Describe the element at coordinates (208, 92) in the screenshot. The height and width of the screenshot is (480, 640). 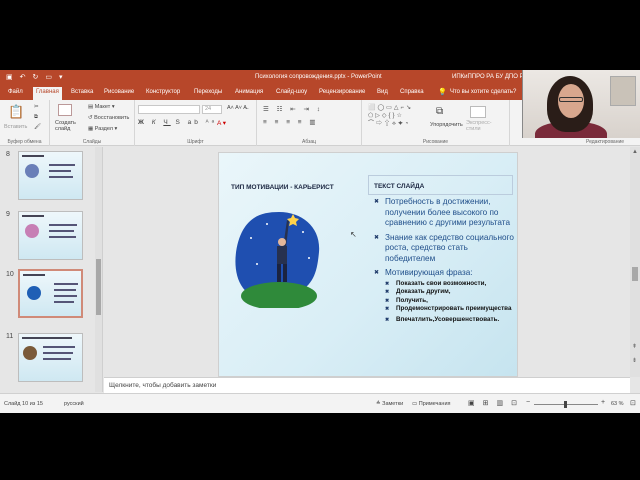
I see `tab-transitions: Переходы` at that location.